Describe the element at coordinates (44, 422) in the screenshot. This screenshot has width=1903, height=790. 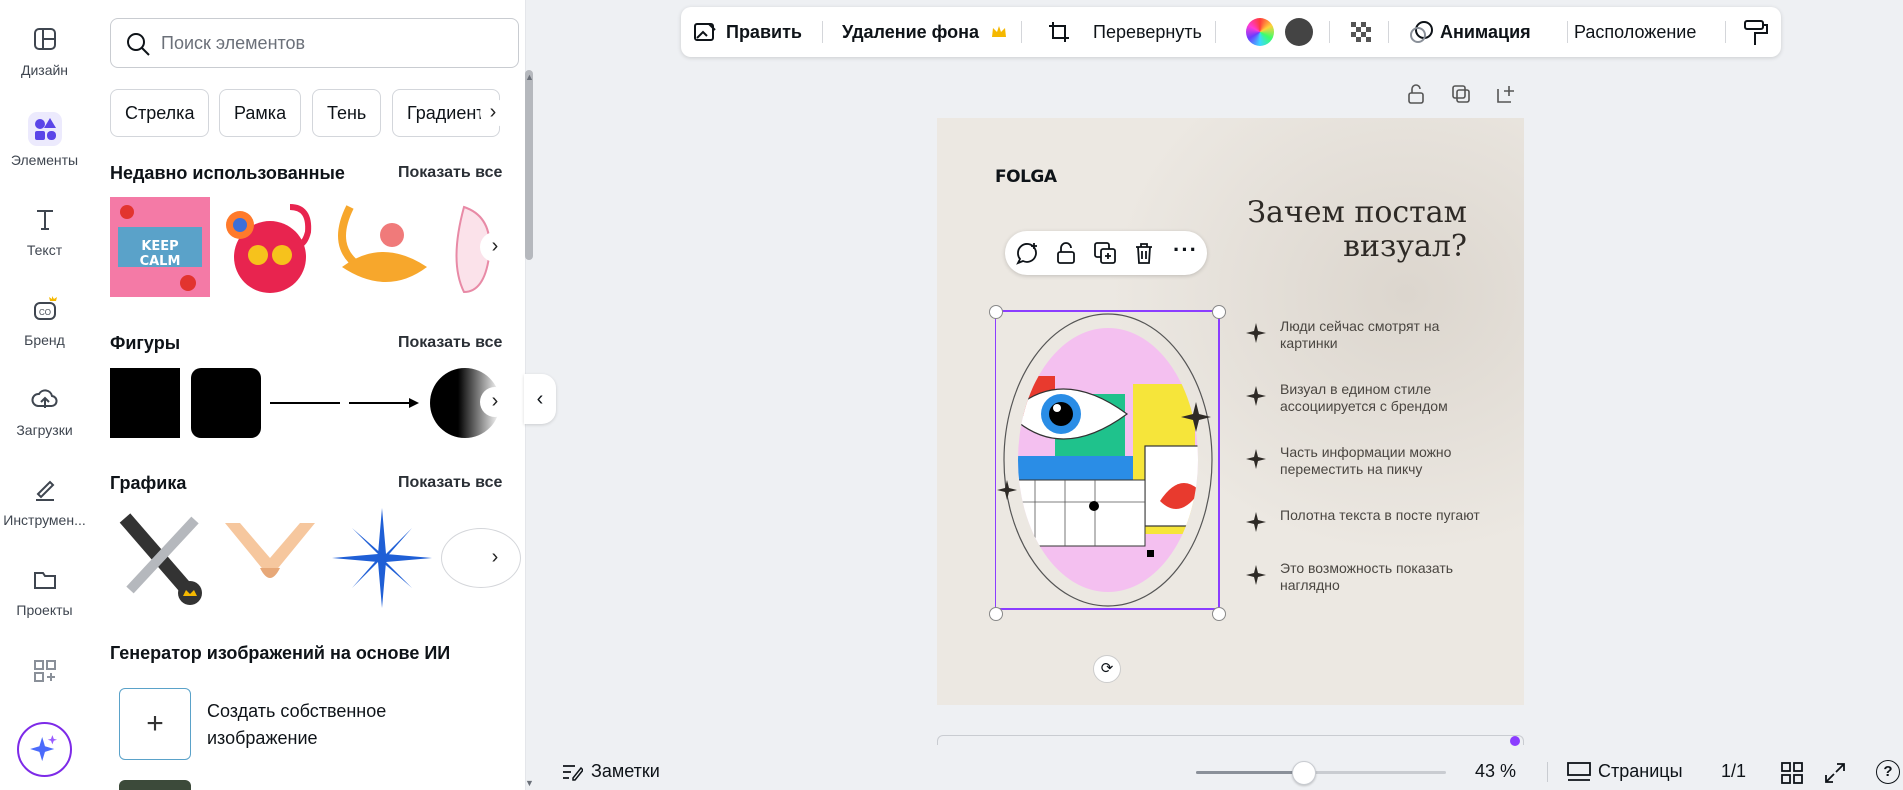
I see `rail-uploads: Загрузки` at that location.